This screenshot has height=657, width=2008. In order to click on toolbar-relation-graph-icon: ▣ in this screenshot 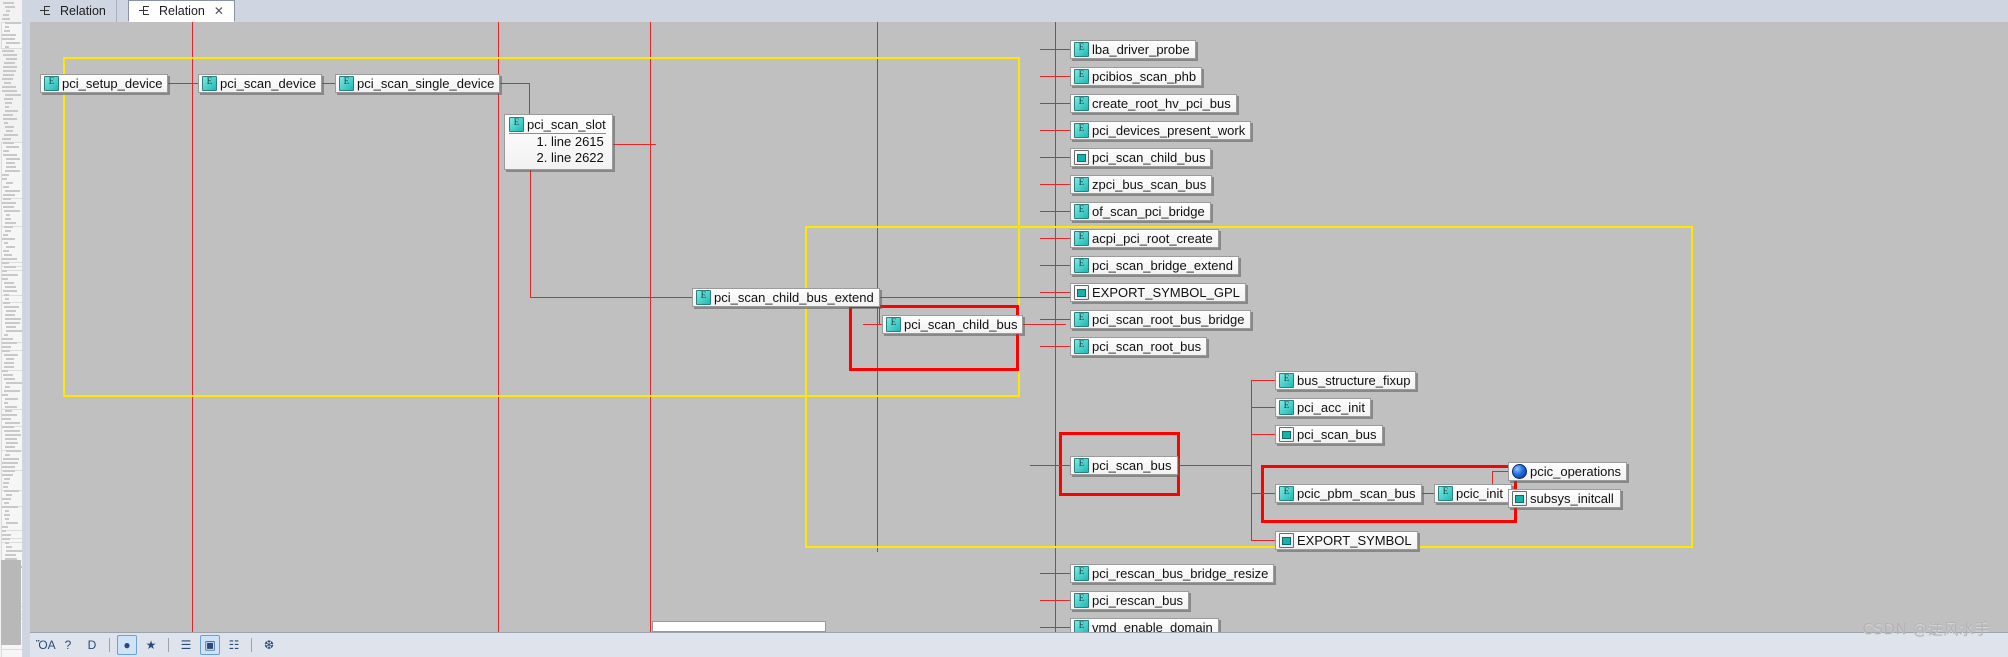, I will do `click(210, 645)`.